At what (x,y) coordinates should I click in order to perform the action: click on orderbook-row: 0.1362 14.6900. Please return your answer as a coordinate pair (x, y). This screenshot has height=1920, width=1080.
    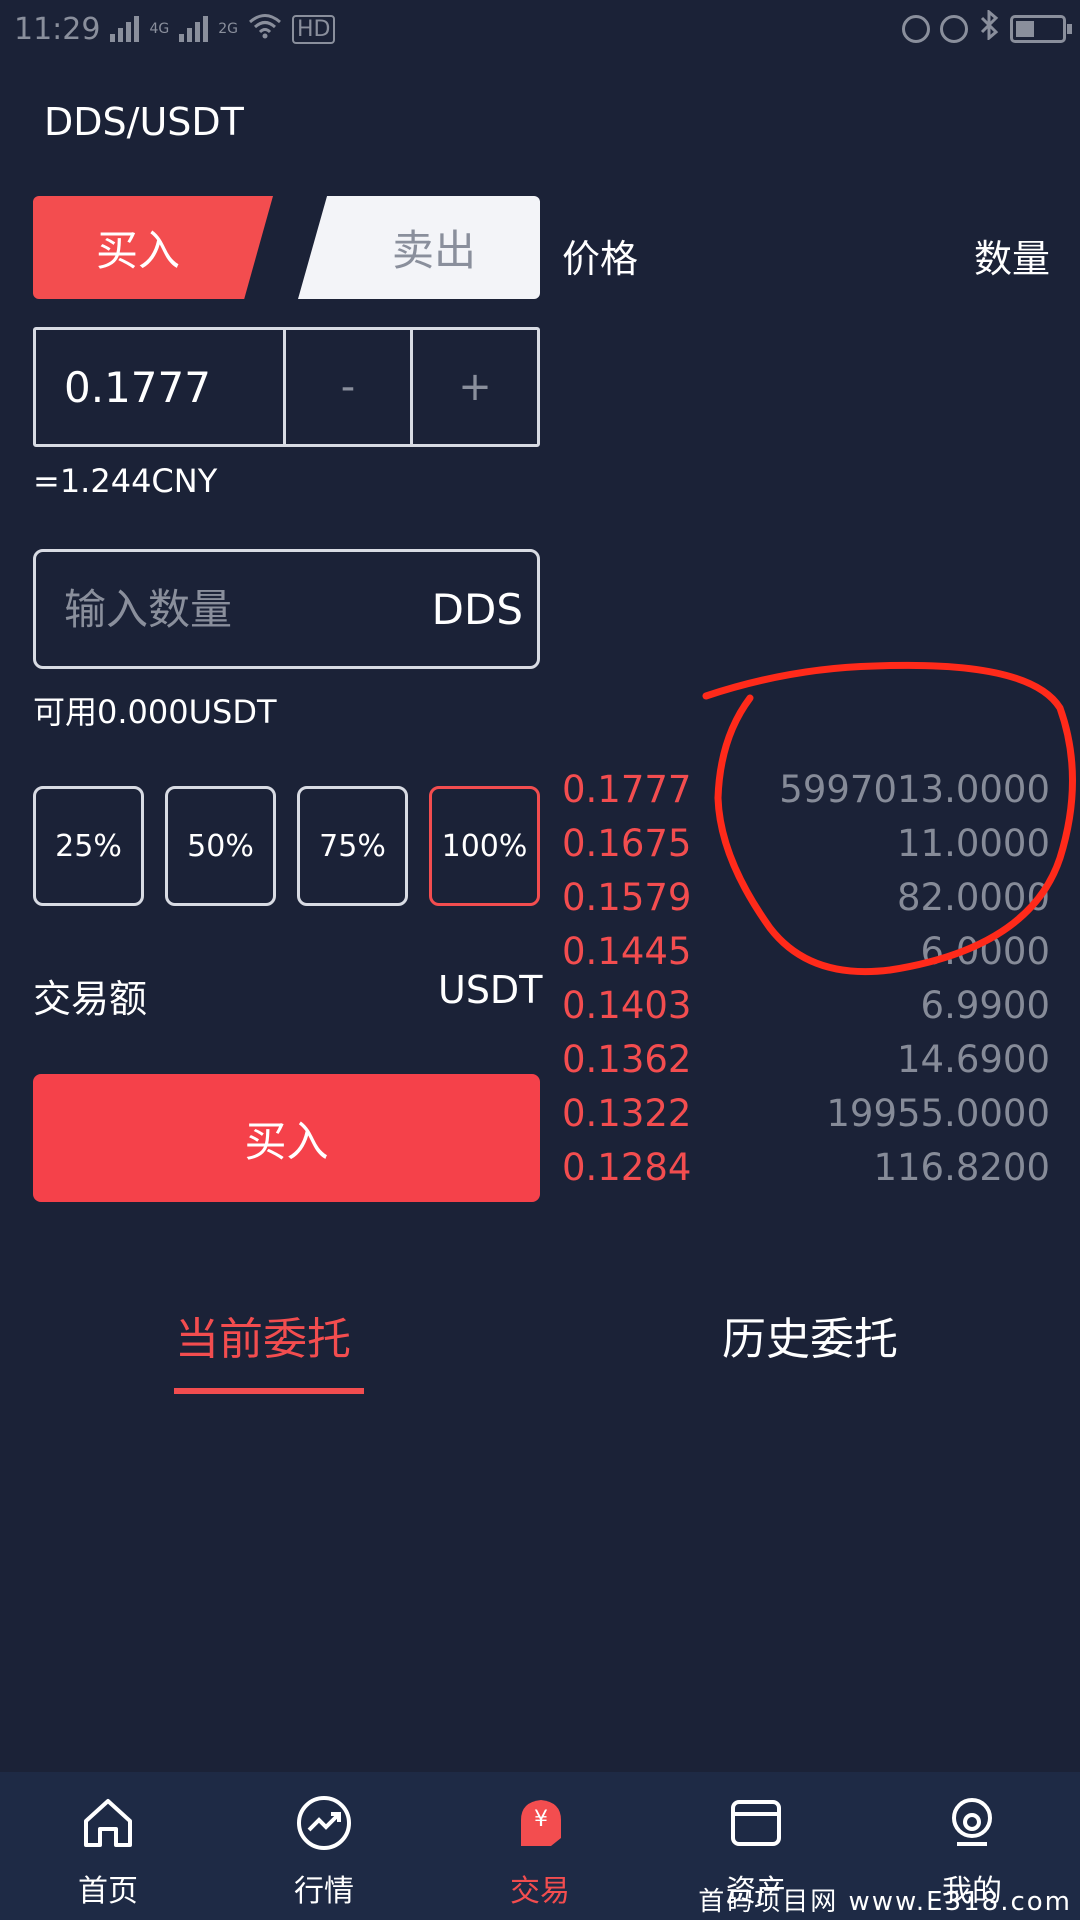
    Looking at the image, I should click on (806, 1059).